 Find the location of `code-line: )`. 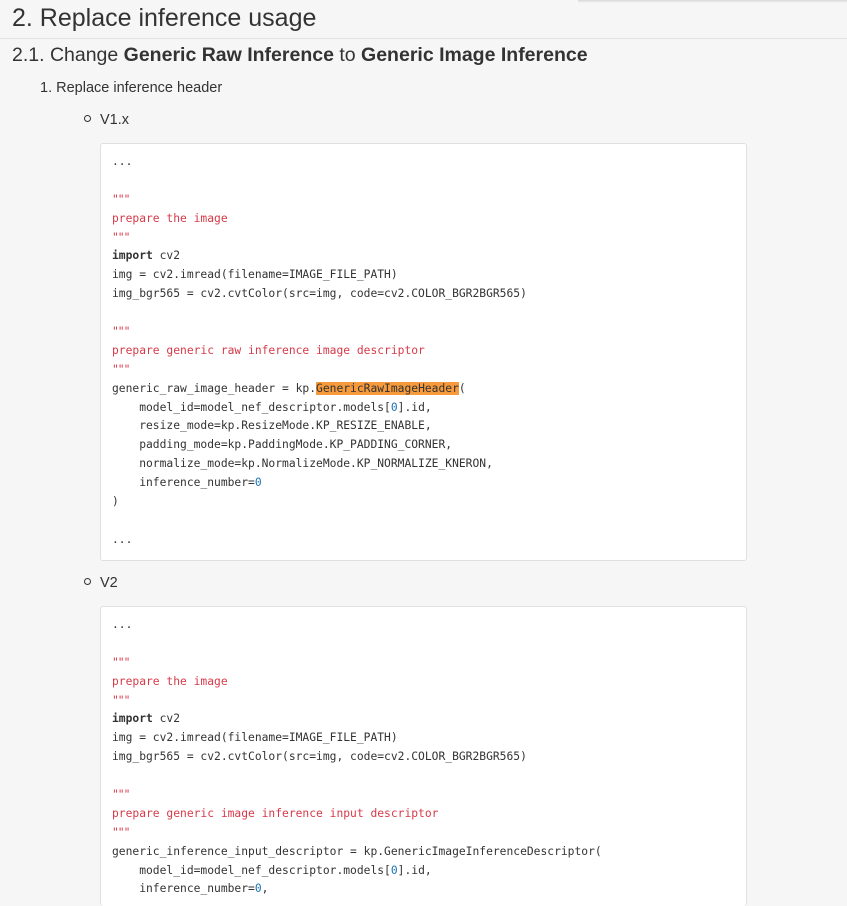

code-line: ) is located at coordinates (115, 502).